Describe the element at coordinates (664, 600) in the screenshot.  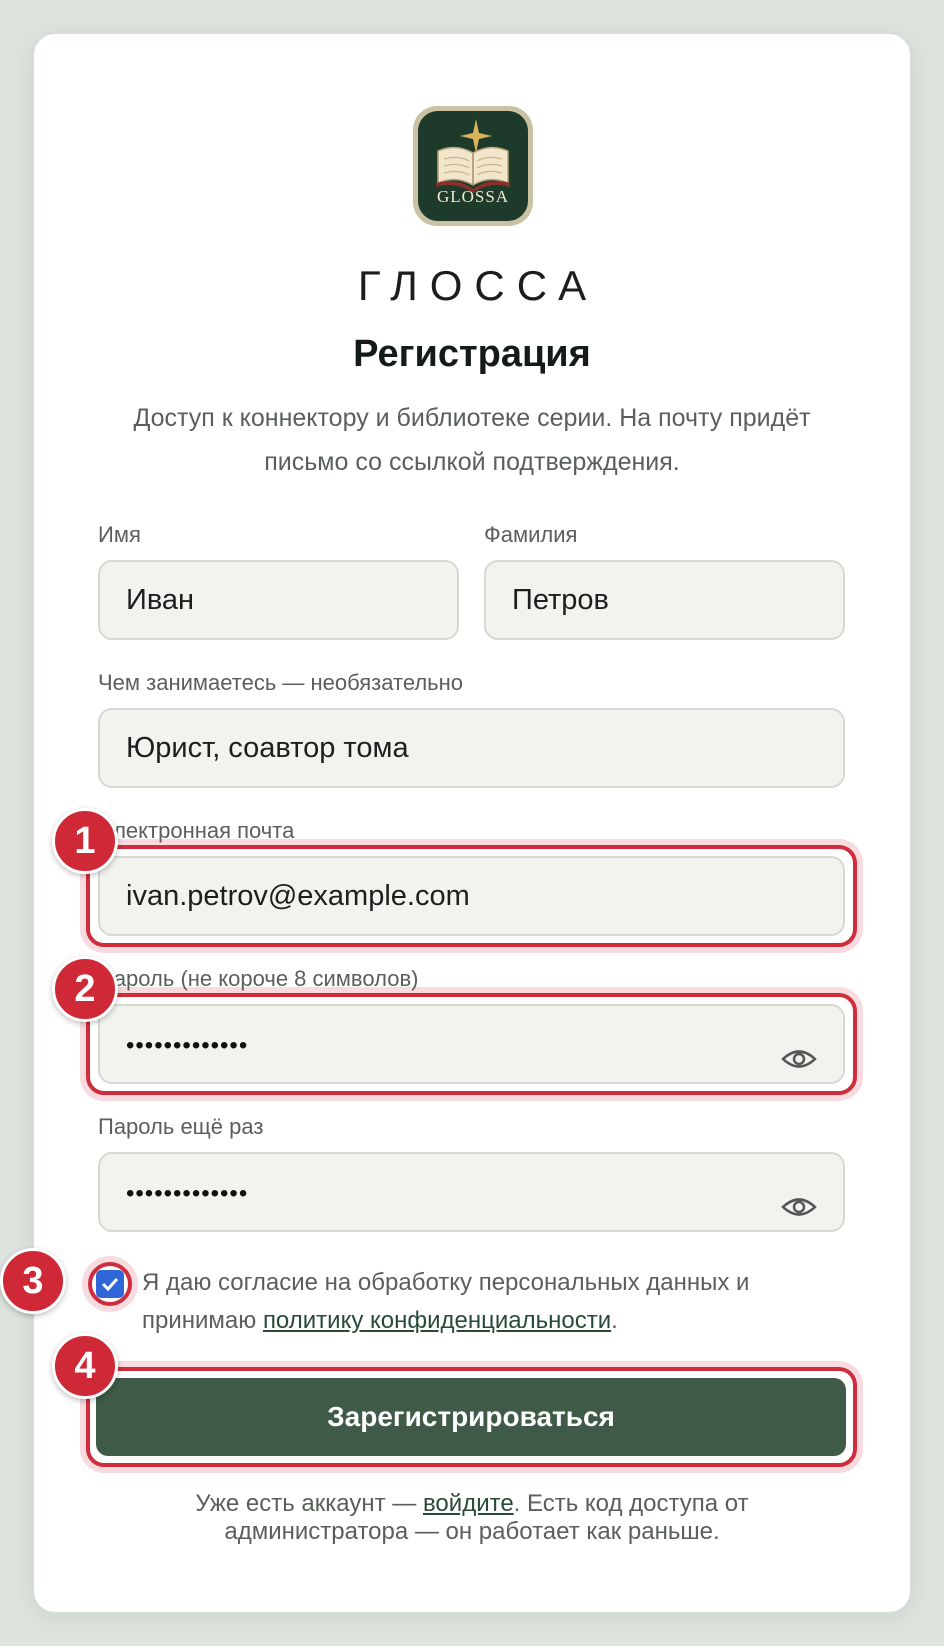
I see `last-name-input: Петров` at that location.